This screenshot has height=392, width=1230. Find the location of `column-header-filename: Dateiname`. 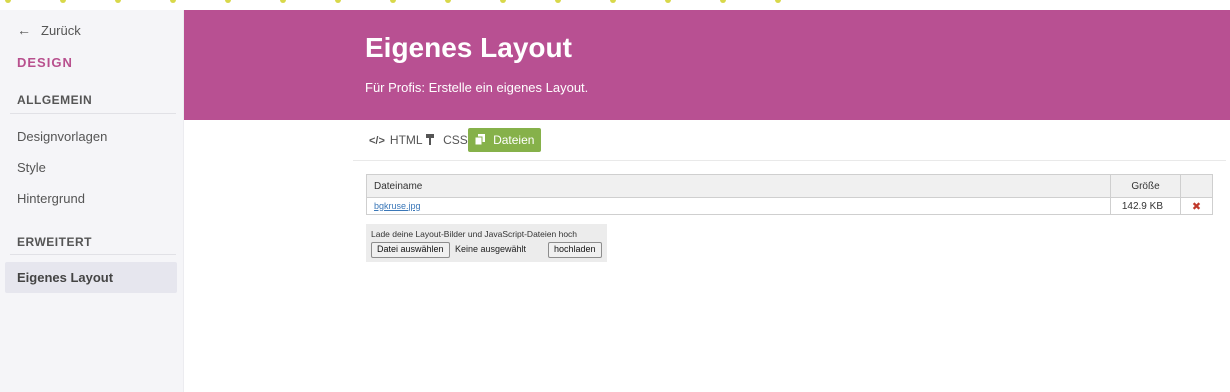

column-header-filename: Dateiname is located at coordinates (738, 186).